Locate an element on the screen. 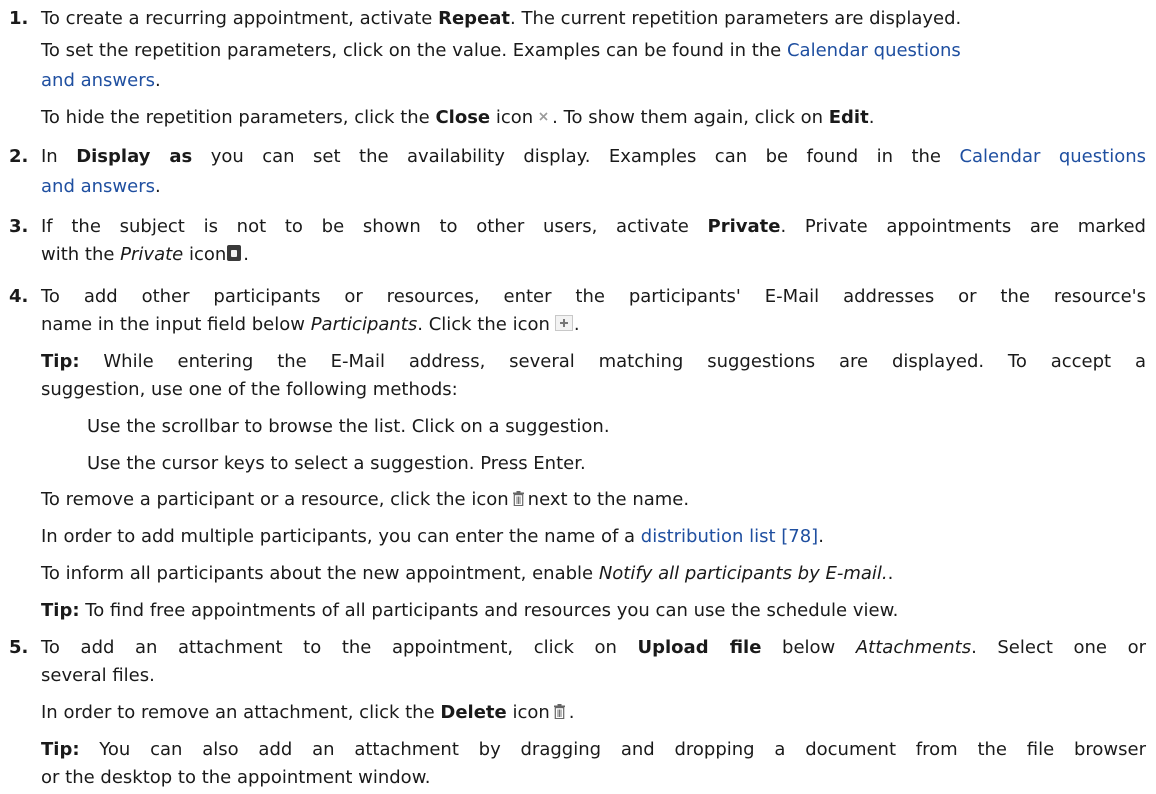 The height and width of the screenshot is (794, 1156). lock-icon is located at coordinates (234, 253).